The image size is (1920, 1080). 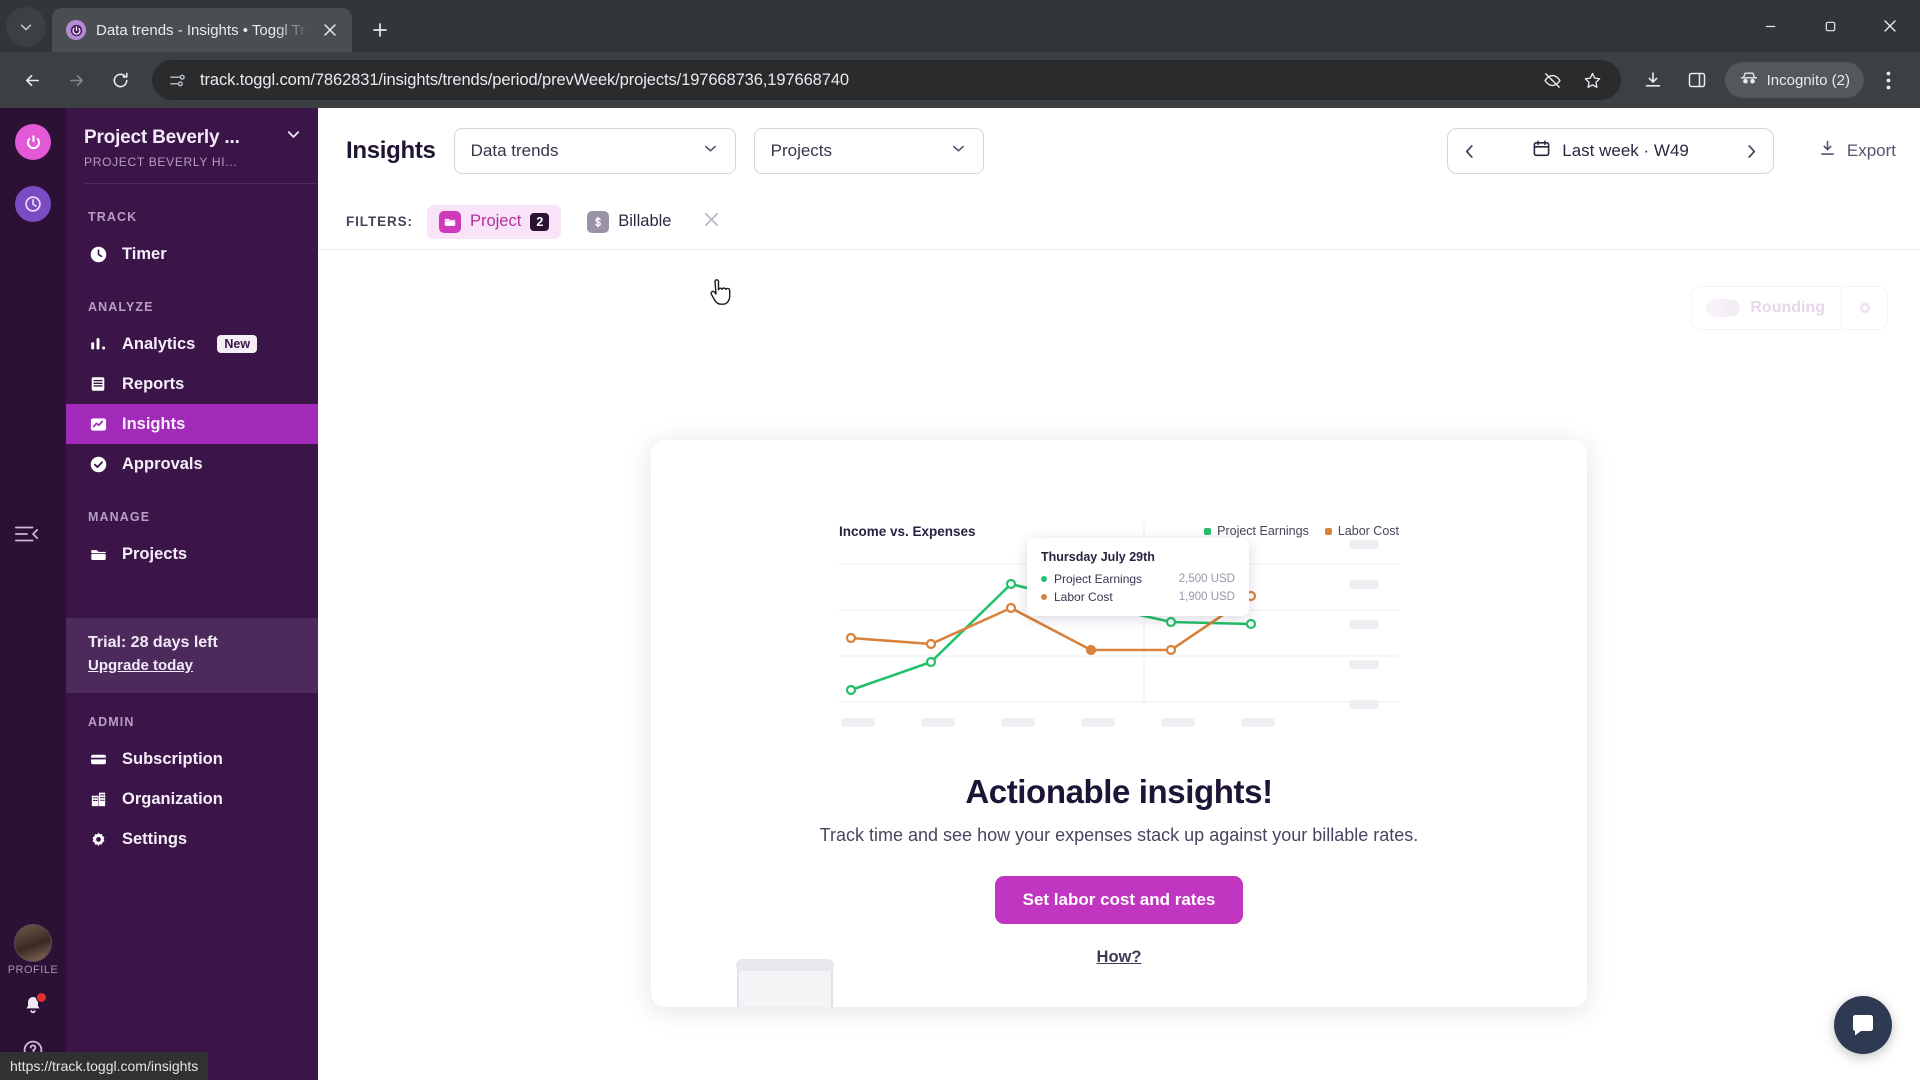 I want to click on sidebar-section-admin: ADMIN, so click(x=111, y=722).